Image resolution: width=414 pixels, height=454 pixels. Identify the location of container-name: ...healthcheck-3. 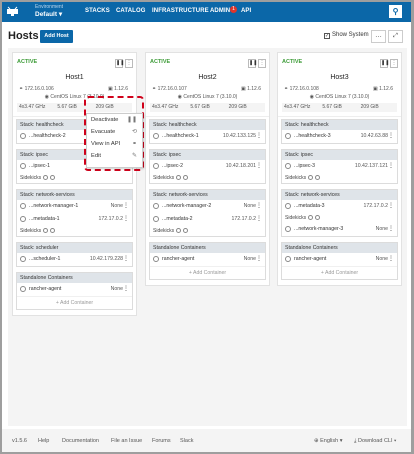
(312, 136).